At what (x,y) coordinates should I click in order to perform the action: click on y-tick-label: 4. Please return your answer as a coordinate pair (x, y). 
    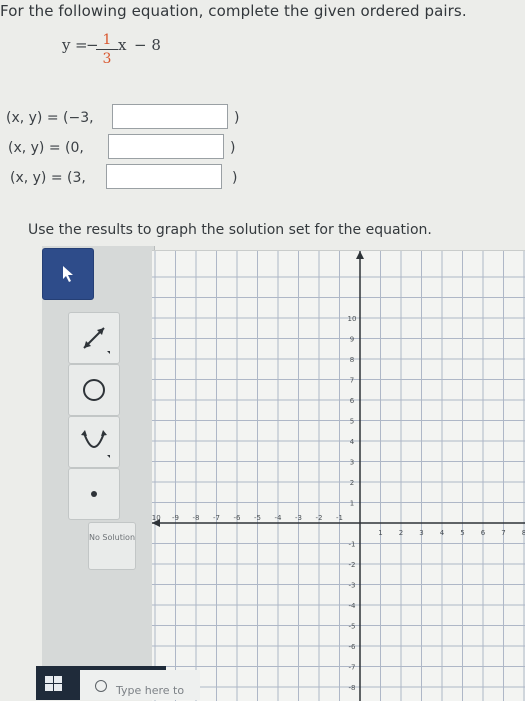
    Looking at the image, I should click on (352, 442).